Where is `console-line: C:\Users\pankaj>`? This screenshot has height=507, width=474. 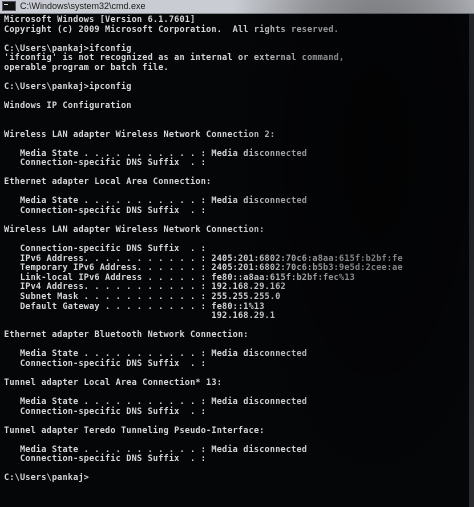 console-line: C:\Users\pankaj> is located at coordinates (47, 478).